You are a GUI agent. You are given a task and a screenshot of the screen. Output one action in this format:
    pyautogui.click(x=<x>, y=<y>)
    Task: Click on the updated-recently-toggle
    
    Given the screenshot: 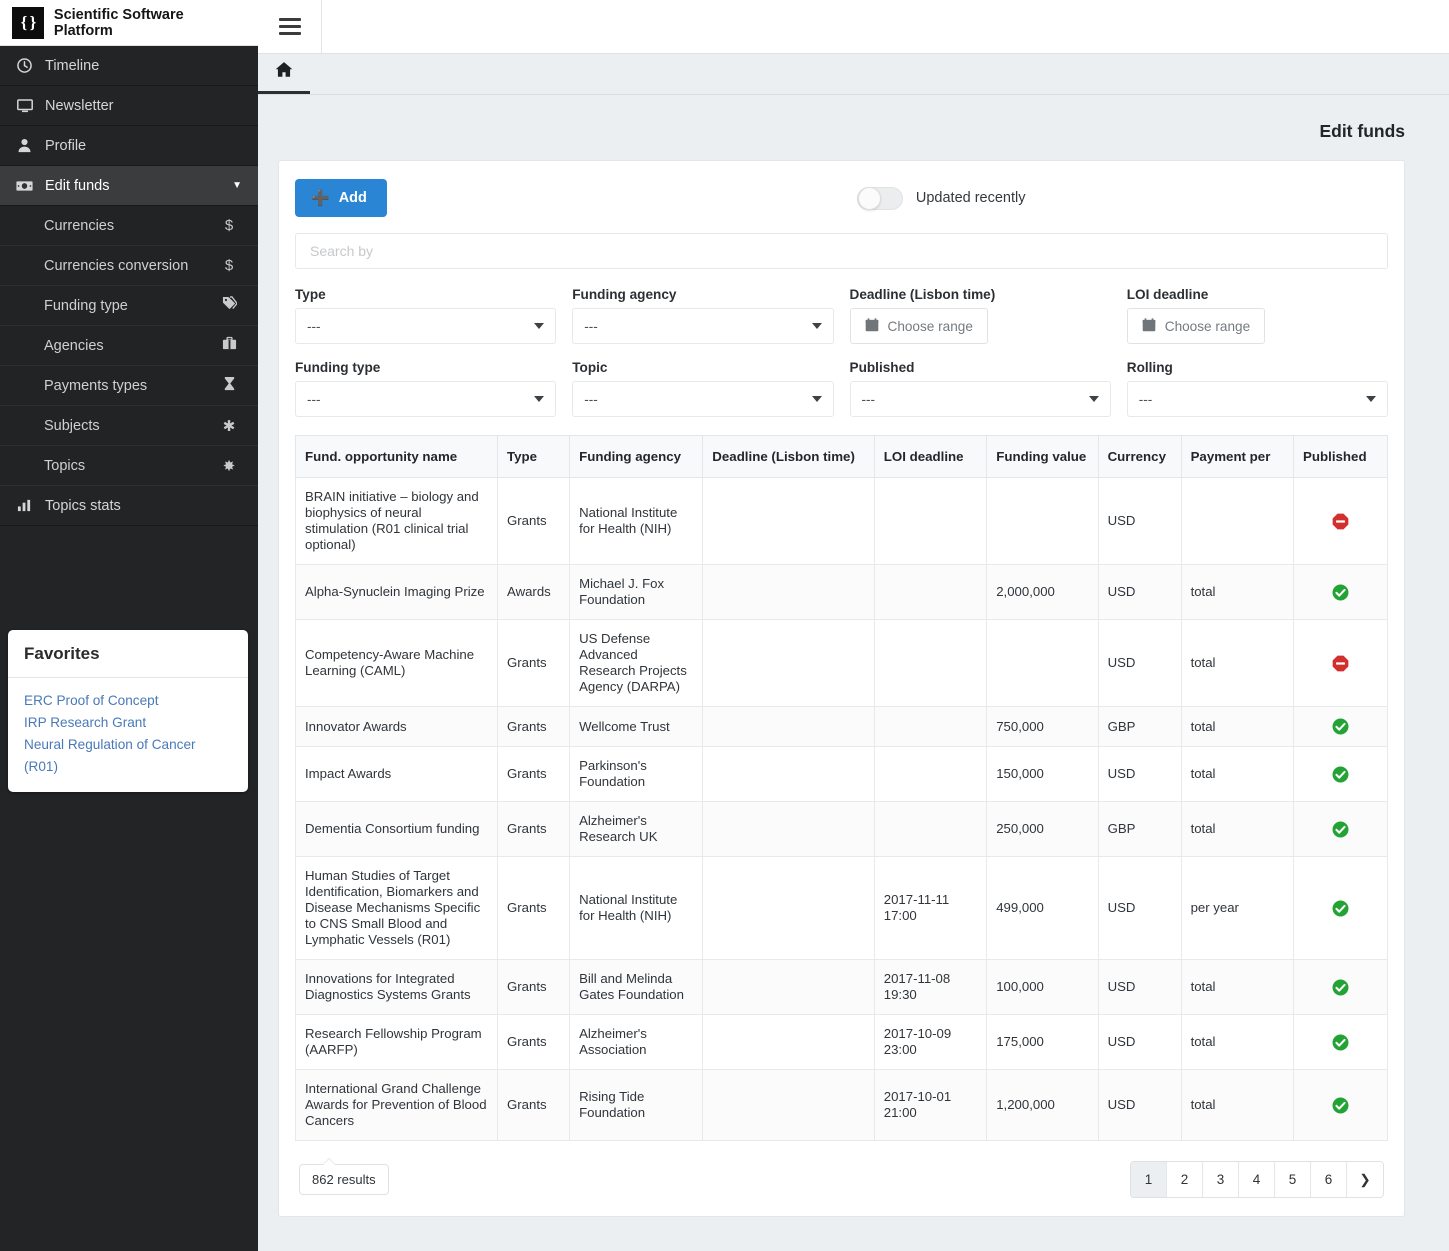 What is the action you would take?
    pyautogui.click(x=879, y=198)
    